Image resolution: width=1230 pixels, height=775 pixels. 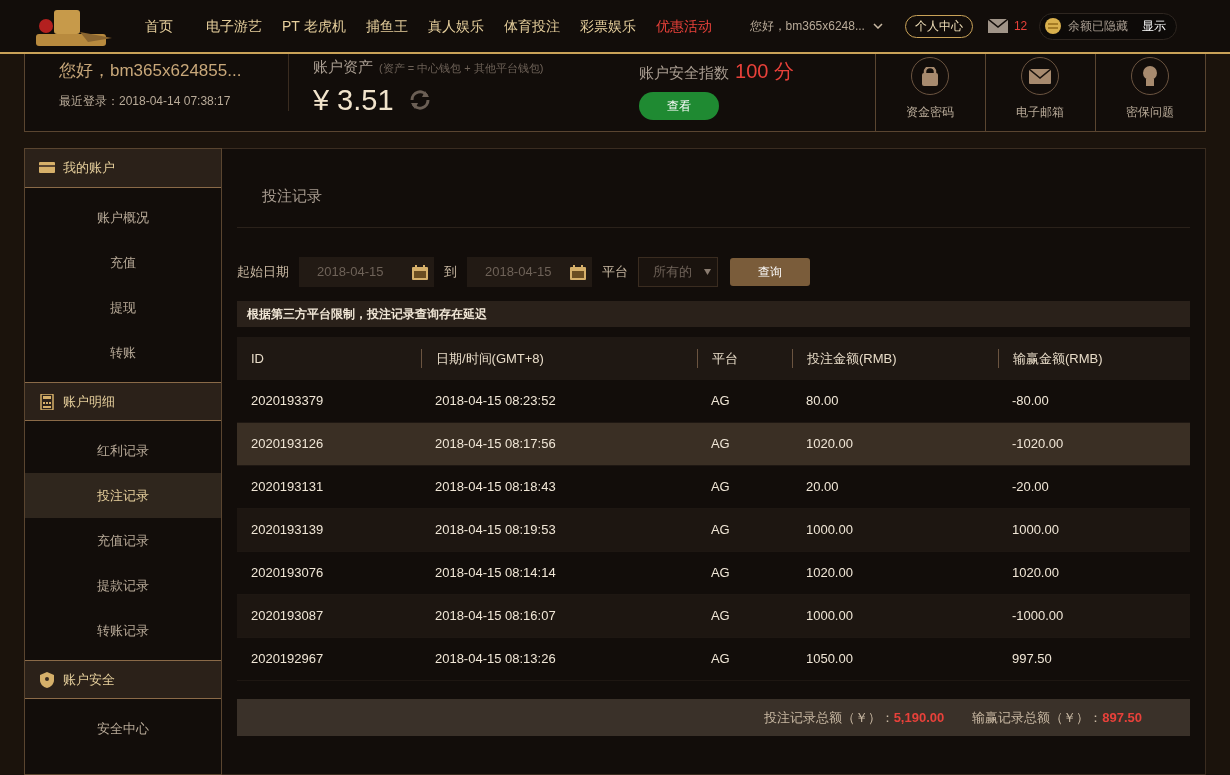 I want to click on nav-link: 优惠活动, so click(x=683, y=26).